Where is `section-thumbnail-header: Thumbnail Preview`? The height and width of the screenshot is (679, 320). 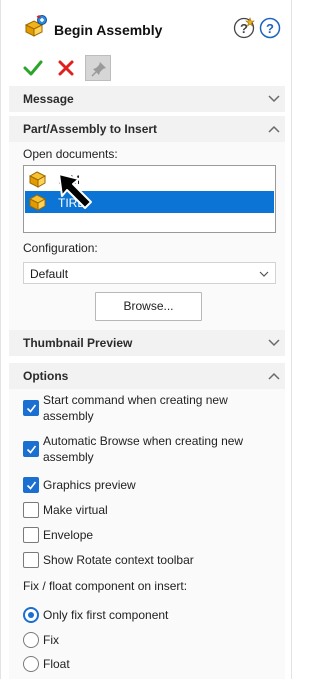 section-thumbnail-header: Thumbnail Preview is located at coordinates (147, 343).